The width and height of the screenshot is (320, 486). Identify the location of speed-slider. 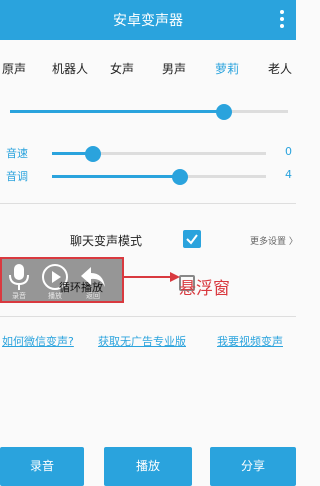
(159, 154).